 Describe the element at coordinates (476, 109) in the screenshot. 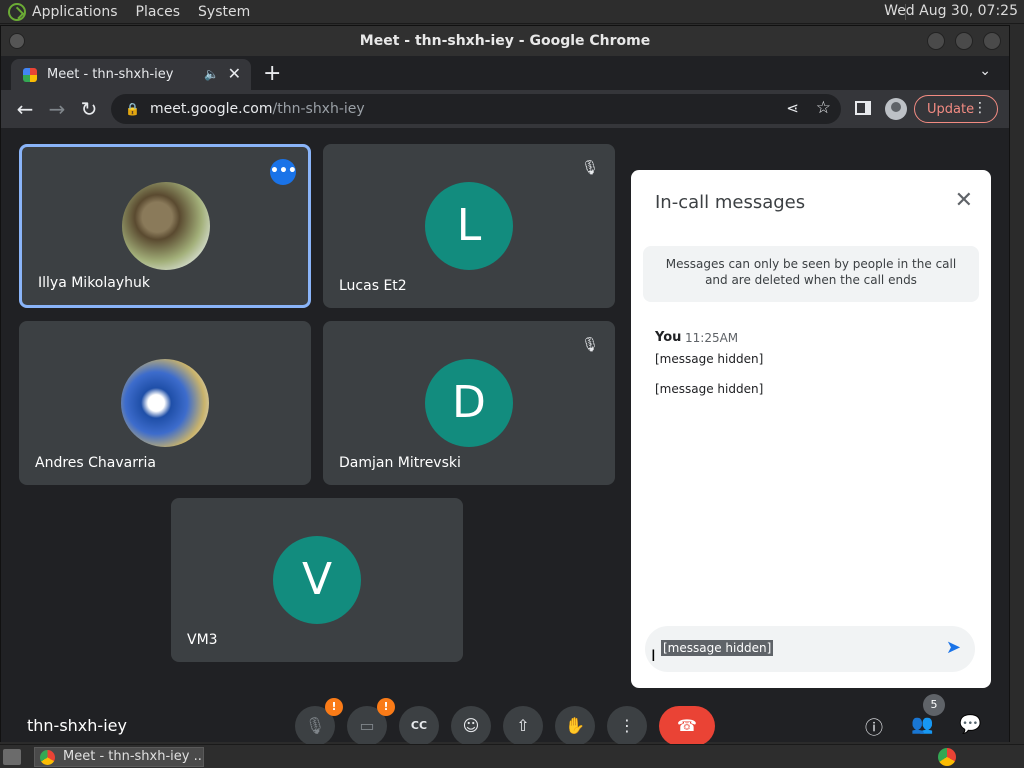

I see `address-bar: 🔒 meet.google.com /thn-shxh-iey ⋖ ☆` at that location.